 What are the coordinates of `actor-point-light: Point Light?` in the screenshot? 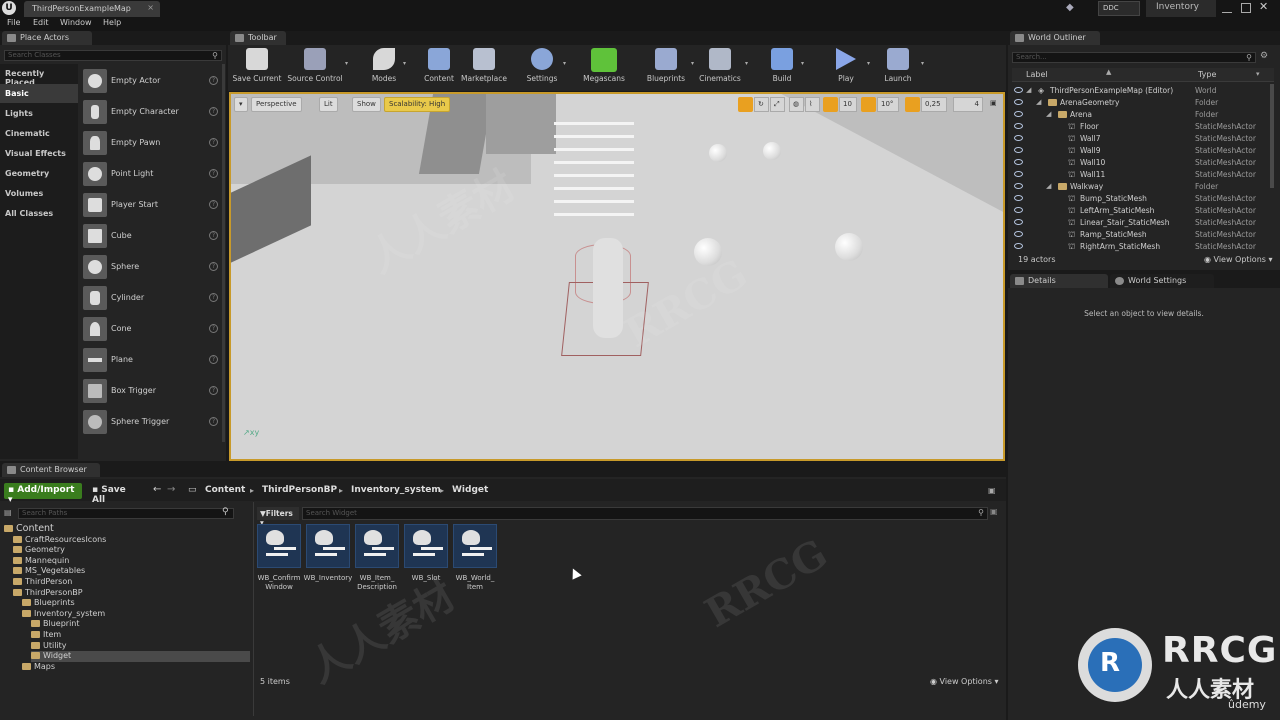 It's located at (151, 174).